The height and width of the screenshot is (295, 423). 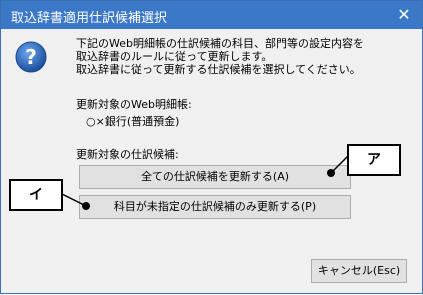 I want to click on callout-a: ア, so click(x=374, y=160).